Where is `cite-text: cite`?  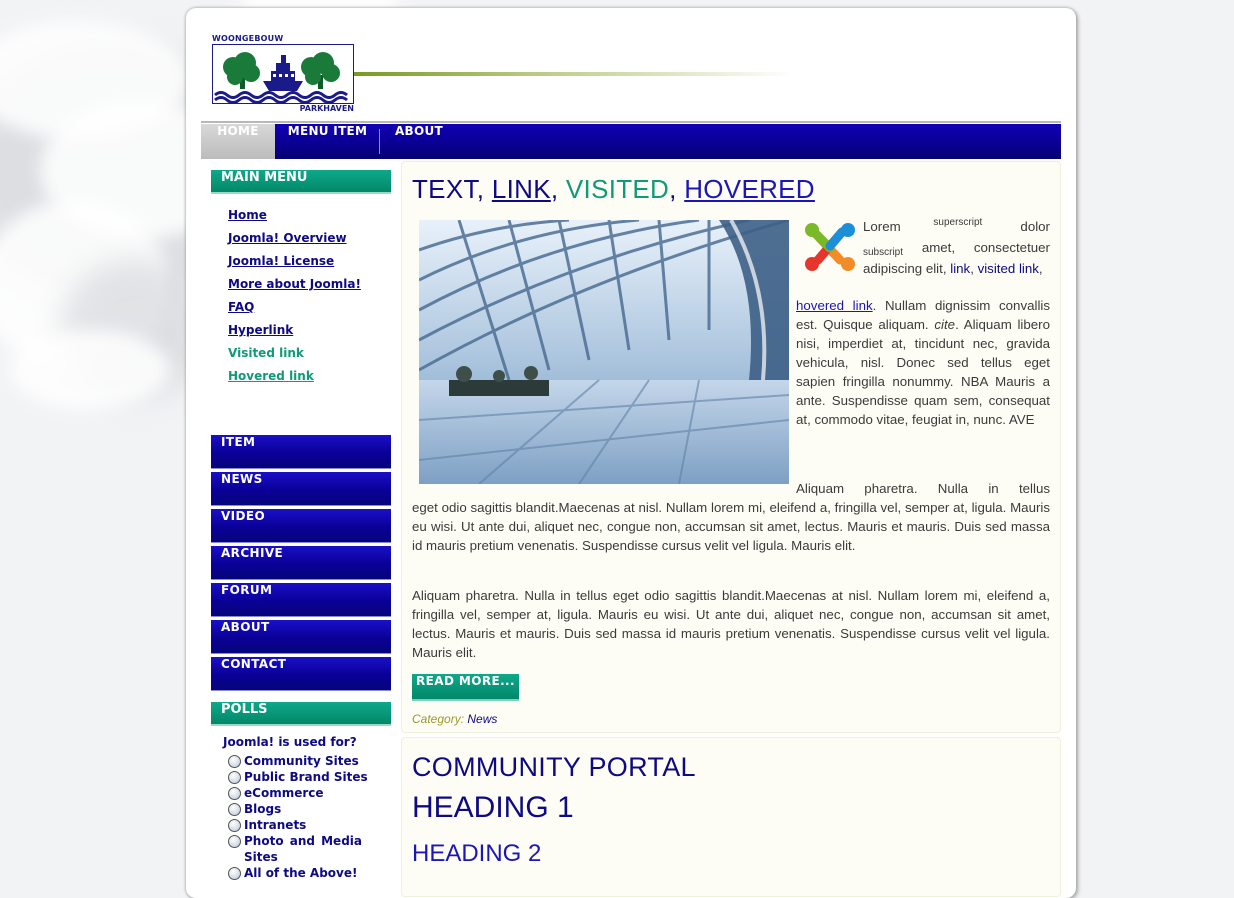
cite-text: cite is located at coordinates (945, 324).